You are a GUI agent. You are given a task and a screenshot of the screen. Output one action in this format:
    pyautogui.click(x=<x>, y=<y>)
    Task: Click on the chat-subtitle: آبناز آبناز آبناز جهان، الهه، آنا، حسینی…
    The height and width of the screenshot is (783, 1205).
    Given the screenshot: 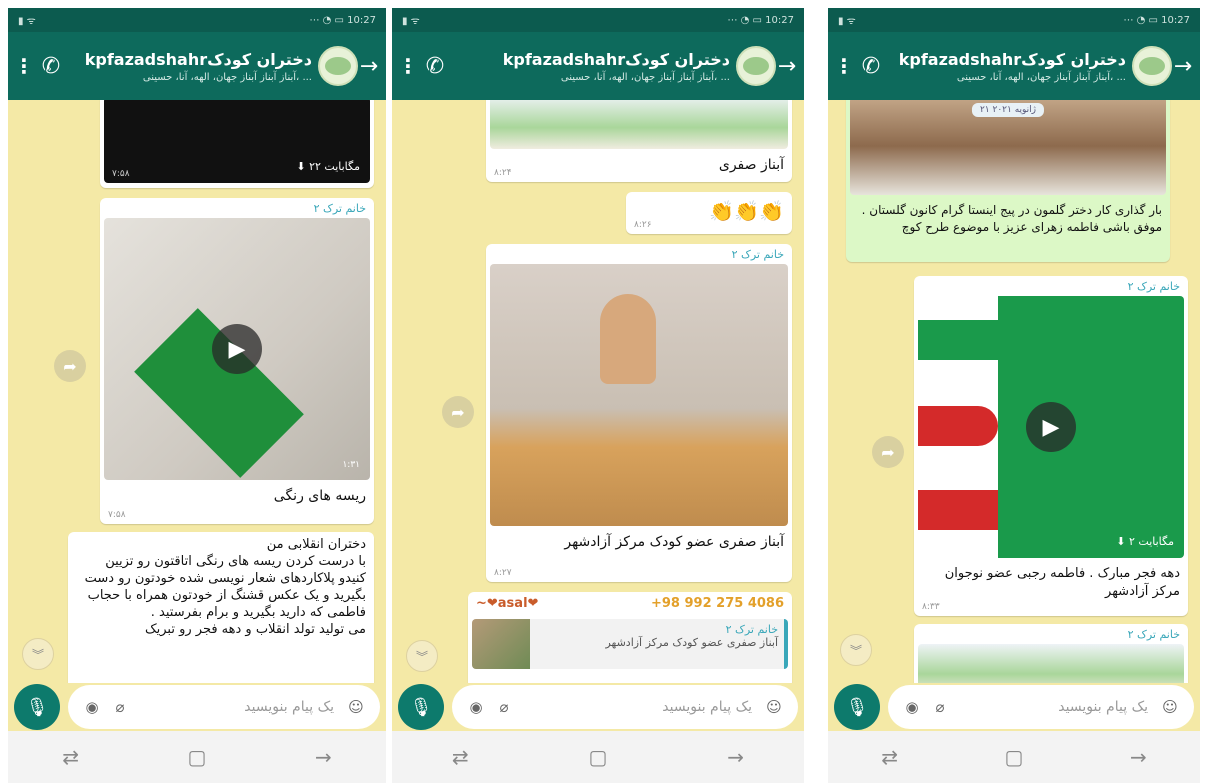 What is the action you would take?
    pyautogui.click(x=1041, y=77)
    